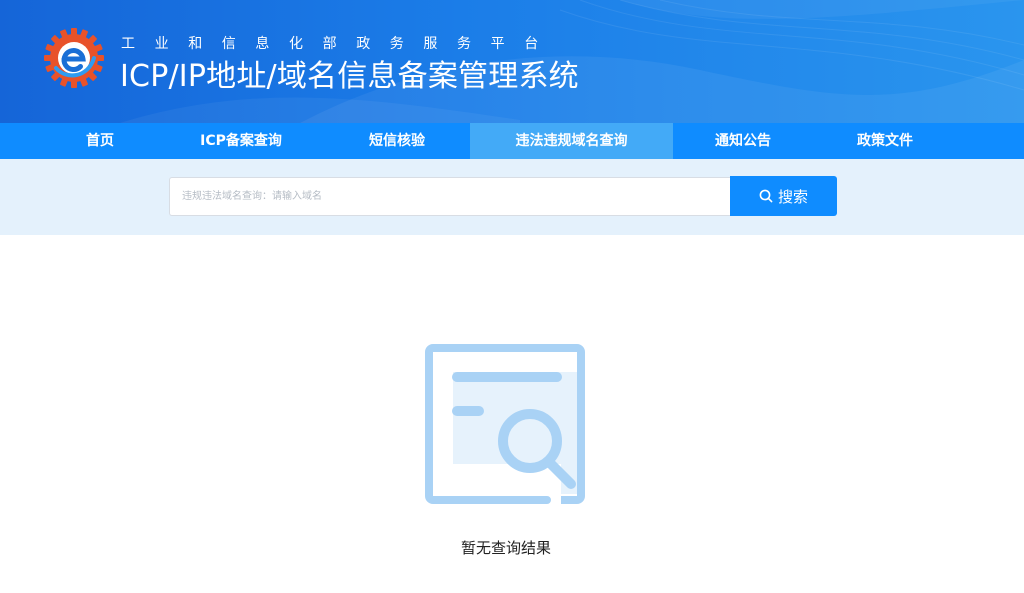  I want to click on search-section: 搜索, so click(512, 197).